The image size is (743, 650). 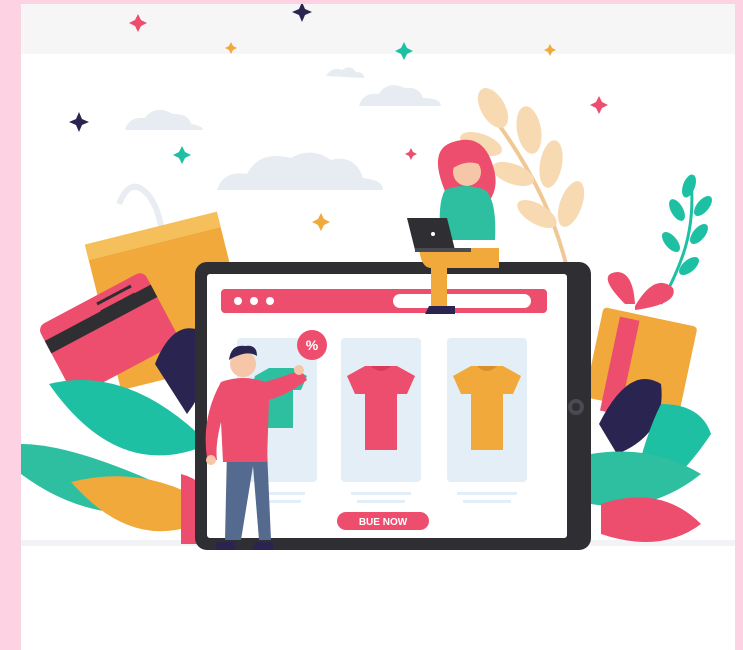 I want to click on buy-now-label: BUE NOW, so click(x=383, y=522).